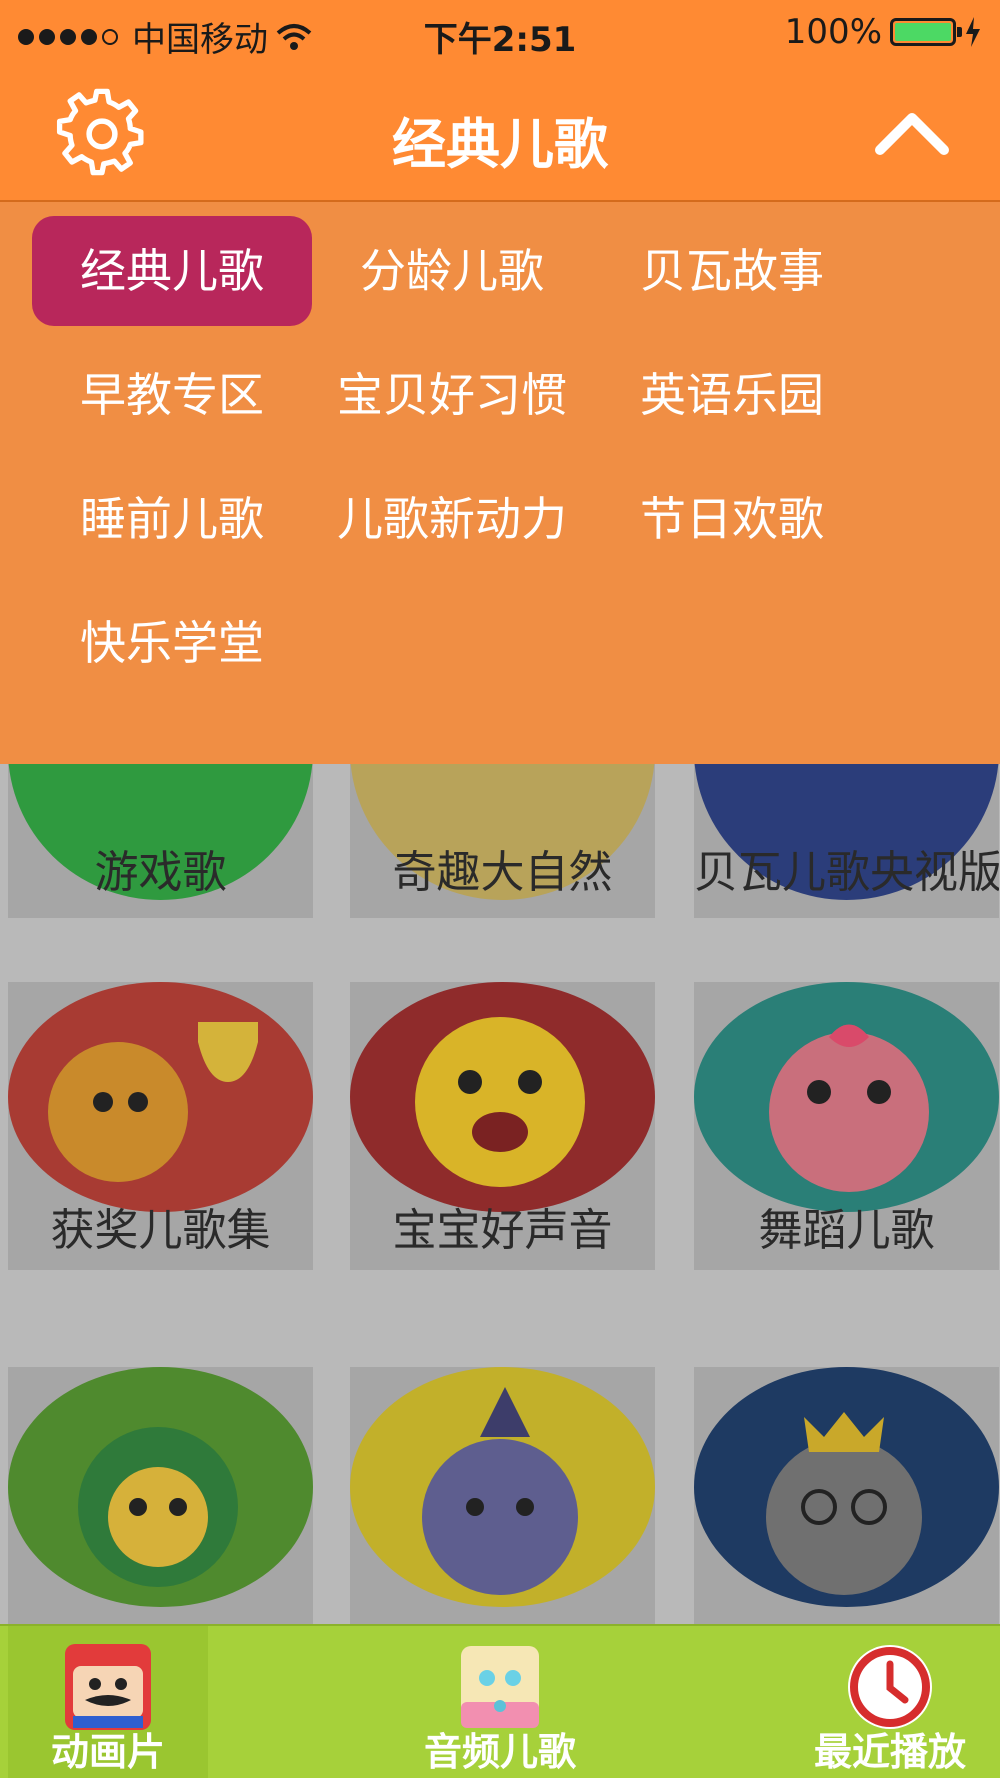  I want to click on category-card: 游戏歌, so click(160, 829).